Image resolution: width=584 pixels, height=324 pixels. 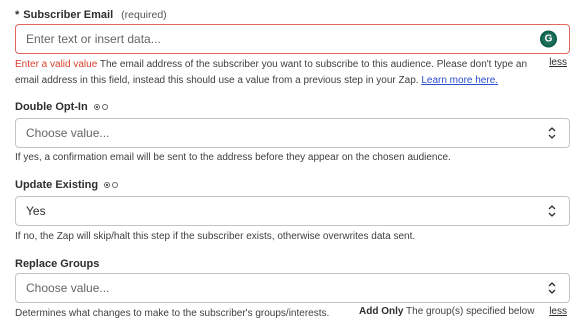 What do you see at coordinates (459, 80) in the screenshot?
I see `learn-more-link: Learn more here.` at bounding box center [459, 80].